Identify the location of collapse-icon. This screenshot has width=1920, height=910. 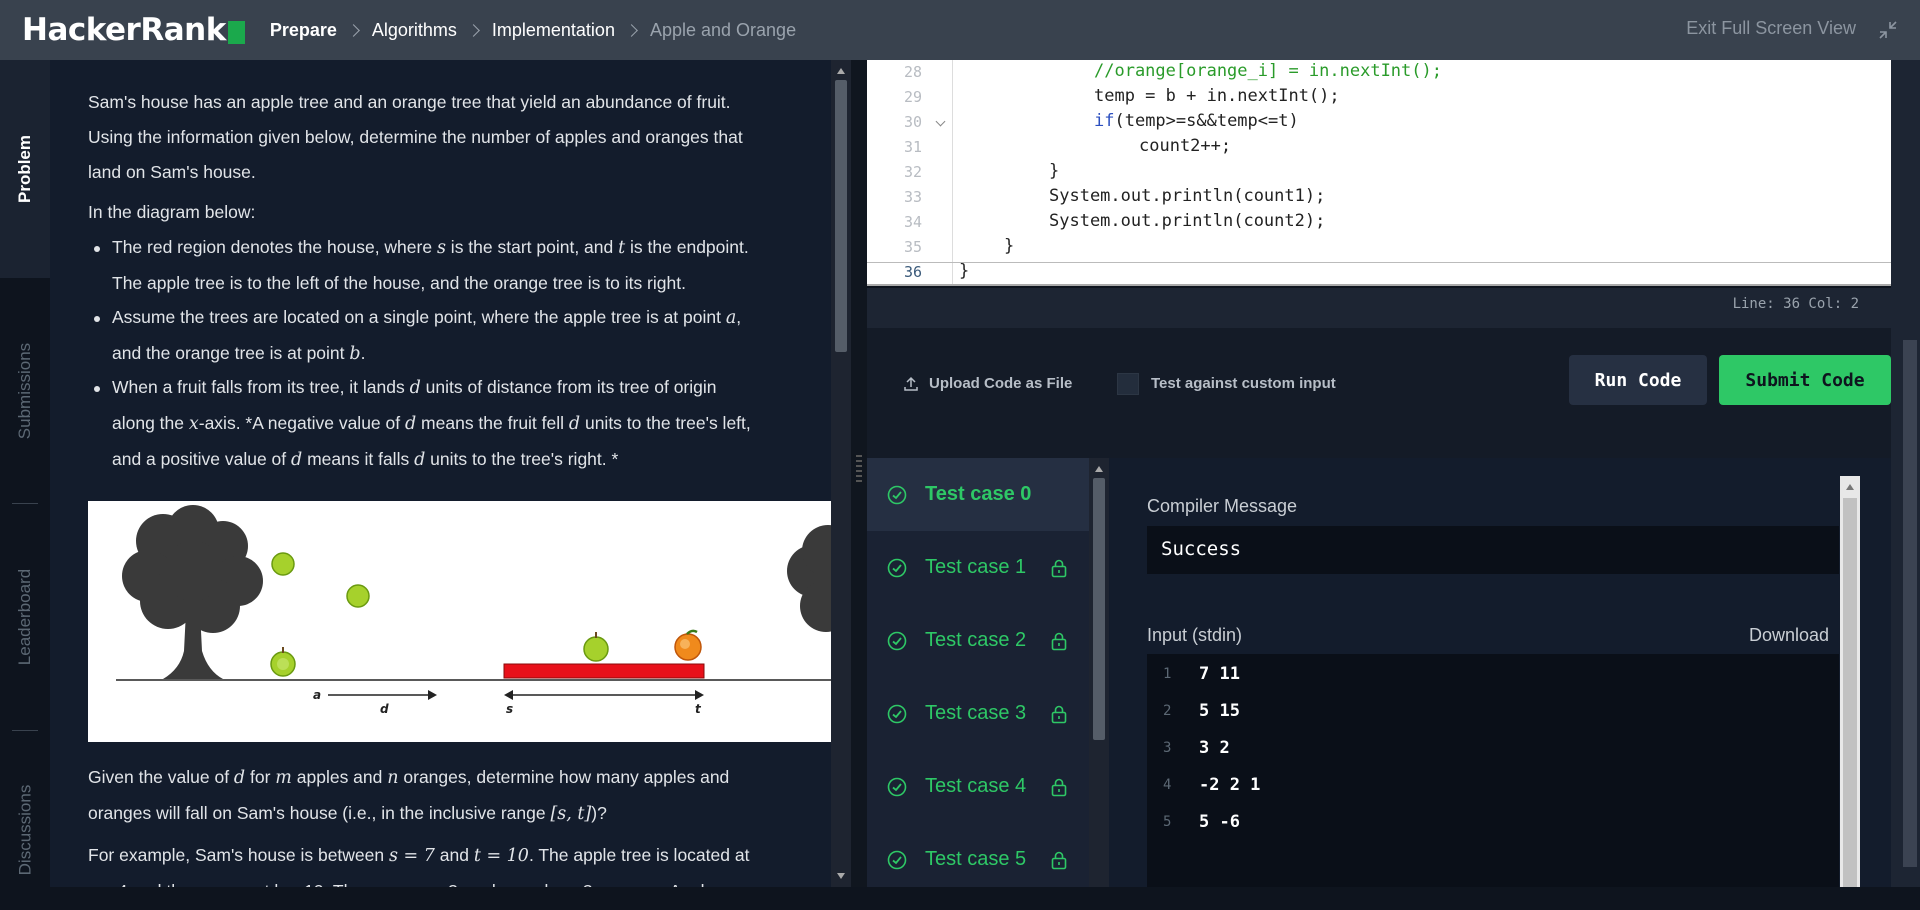
(1888, 30).